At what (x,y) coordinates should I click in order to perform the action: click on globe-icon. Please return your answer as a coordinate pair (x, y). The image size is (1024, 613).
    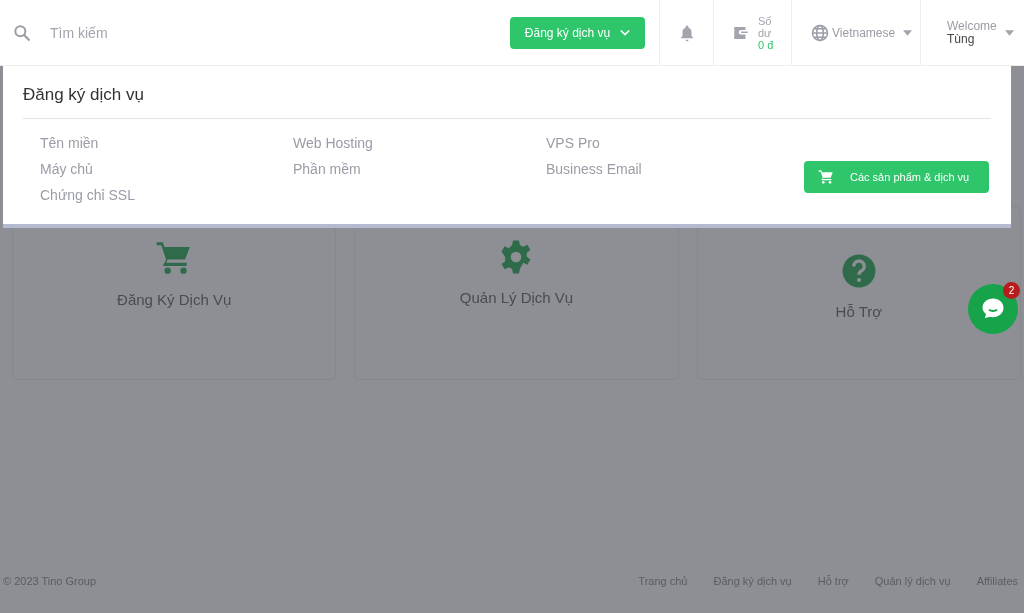
    Looking at the image, I should click on (820, 32).